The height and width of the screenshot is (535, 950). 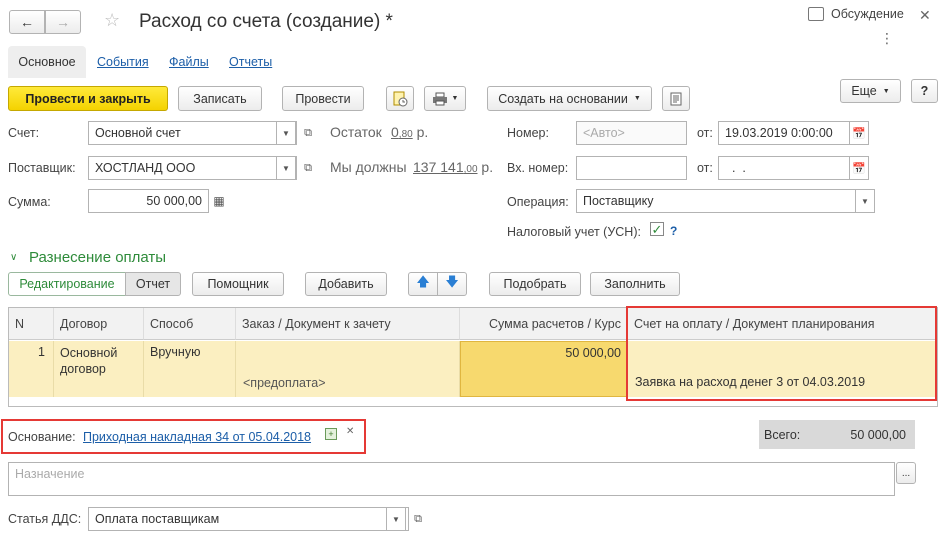 What do you see at coordinates (346, 284) in the screenshot?
I see `add-button: Добавить` at bounding box center [346, 284].